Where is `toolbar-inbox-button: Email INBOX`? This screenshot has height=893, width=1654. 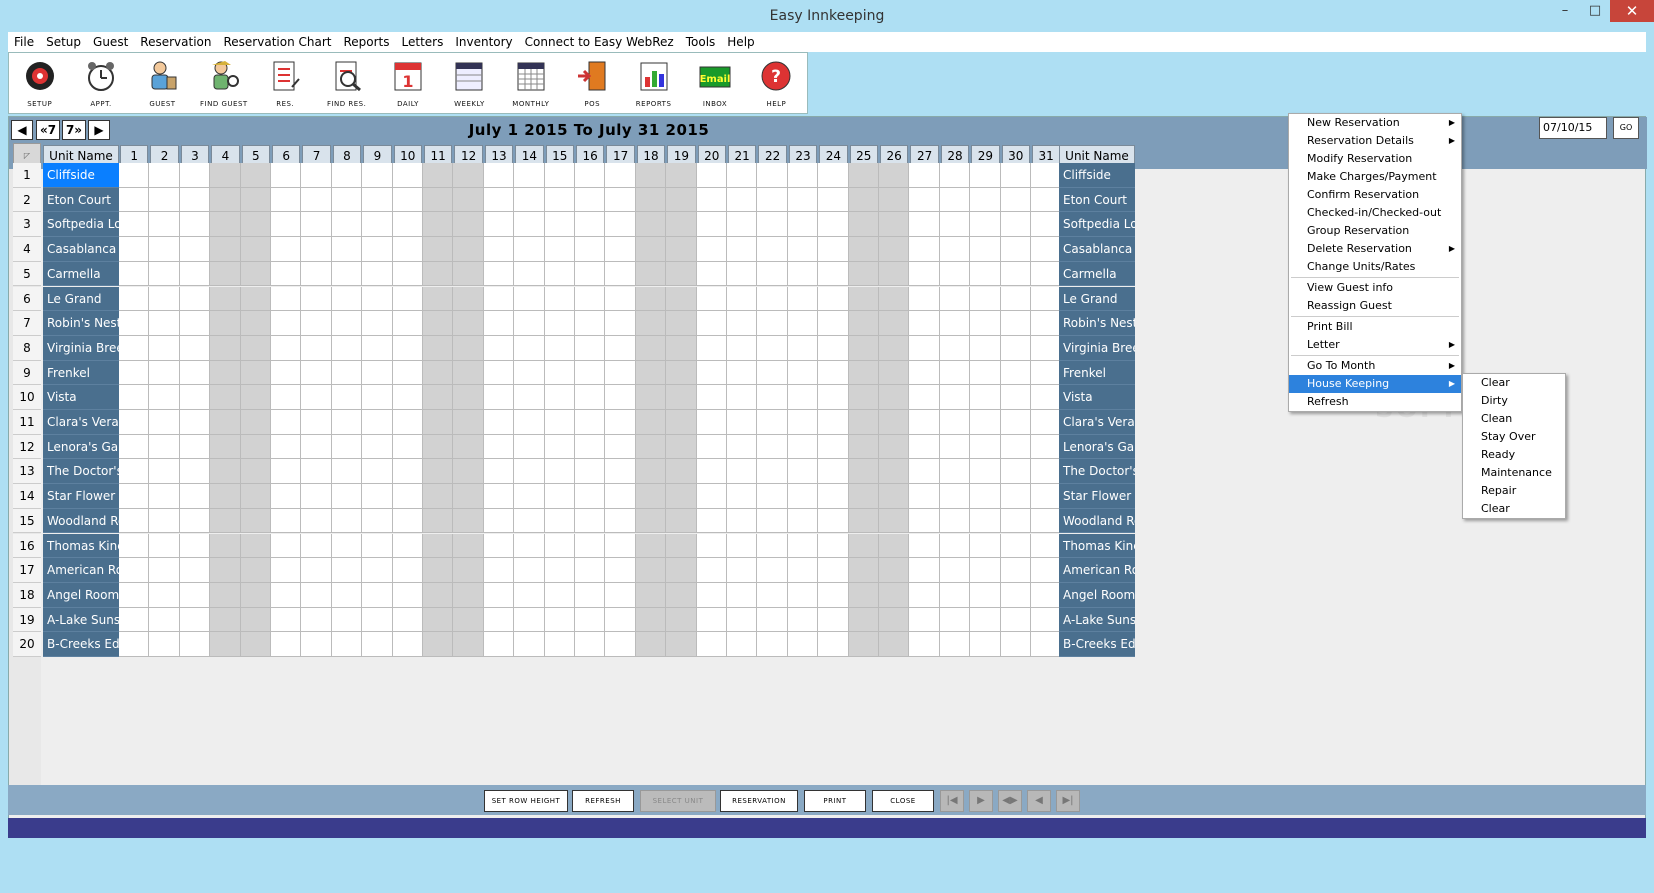
toolbar-inbox-button: Email INBOX is located at coordinates (714, 83).